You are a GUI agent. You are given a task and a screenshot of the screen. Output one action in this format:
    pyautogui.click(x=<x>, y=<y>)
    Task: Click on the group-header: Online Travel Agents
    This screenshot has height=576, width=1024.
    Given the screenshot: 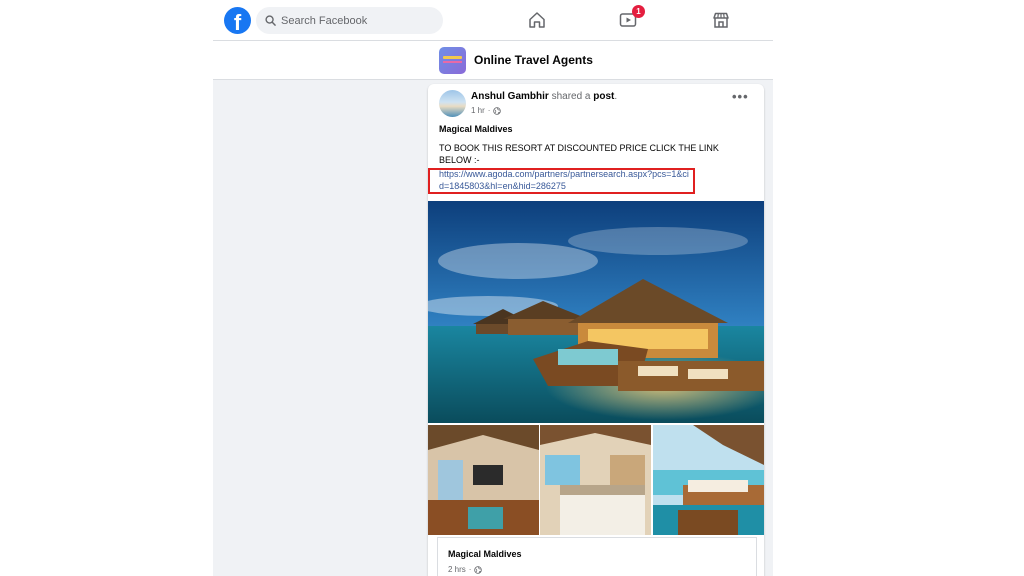 What is the action you would take?
    pyautogui.click(x=493, y=60)
    